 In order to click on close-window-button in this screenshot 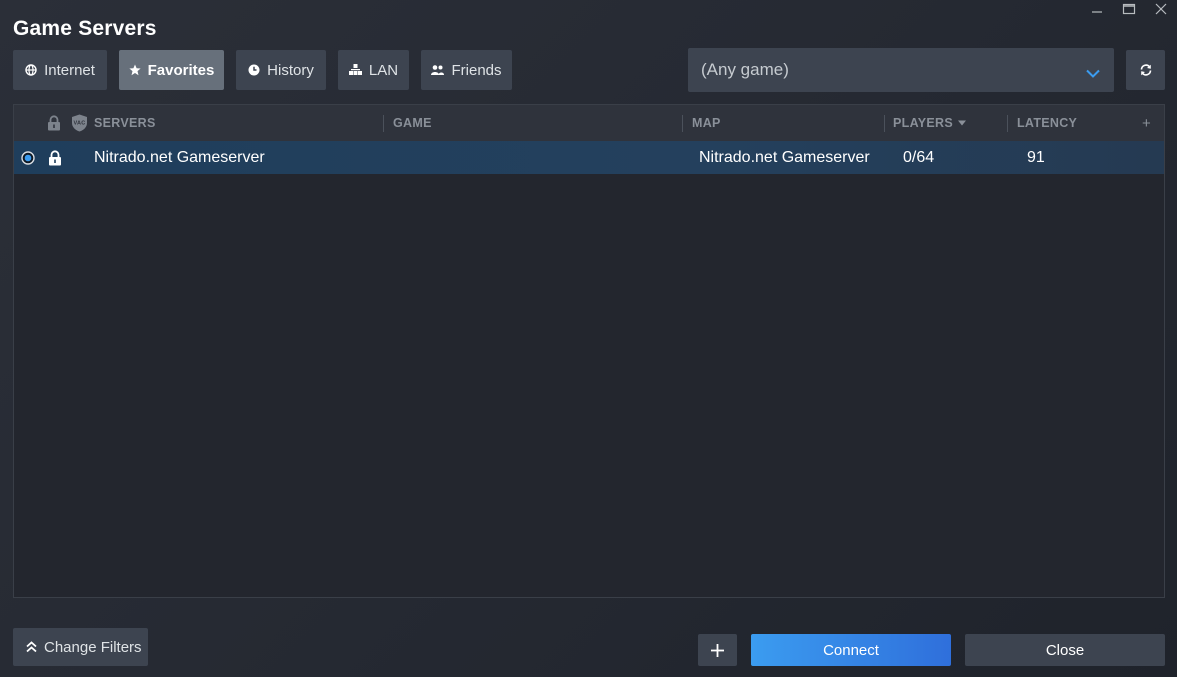, I will do `click(1161, 9)`.